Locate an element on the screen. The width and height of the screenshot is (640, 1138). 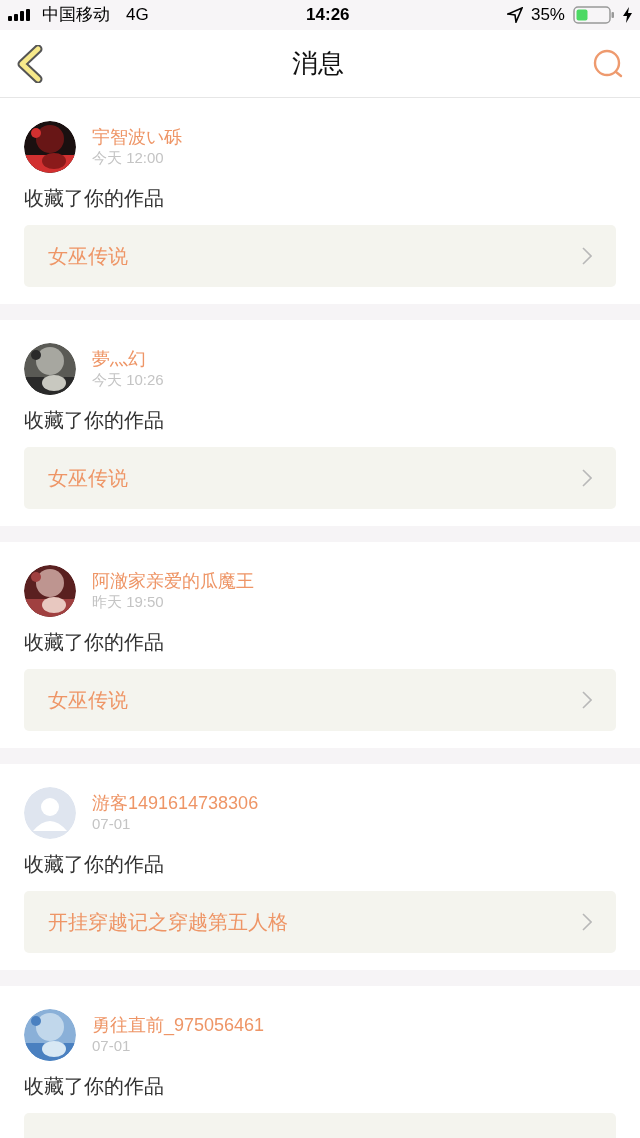
network-type: 4G is located at coordinates (137, 15).